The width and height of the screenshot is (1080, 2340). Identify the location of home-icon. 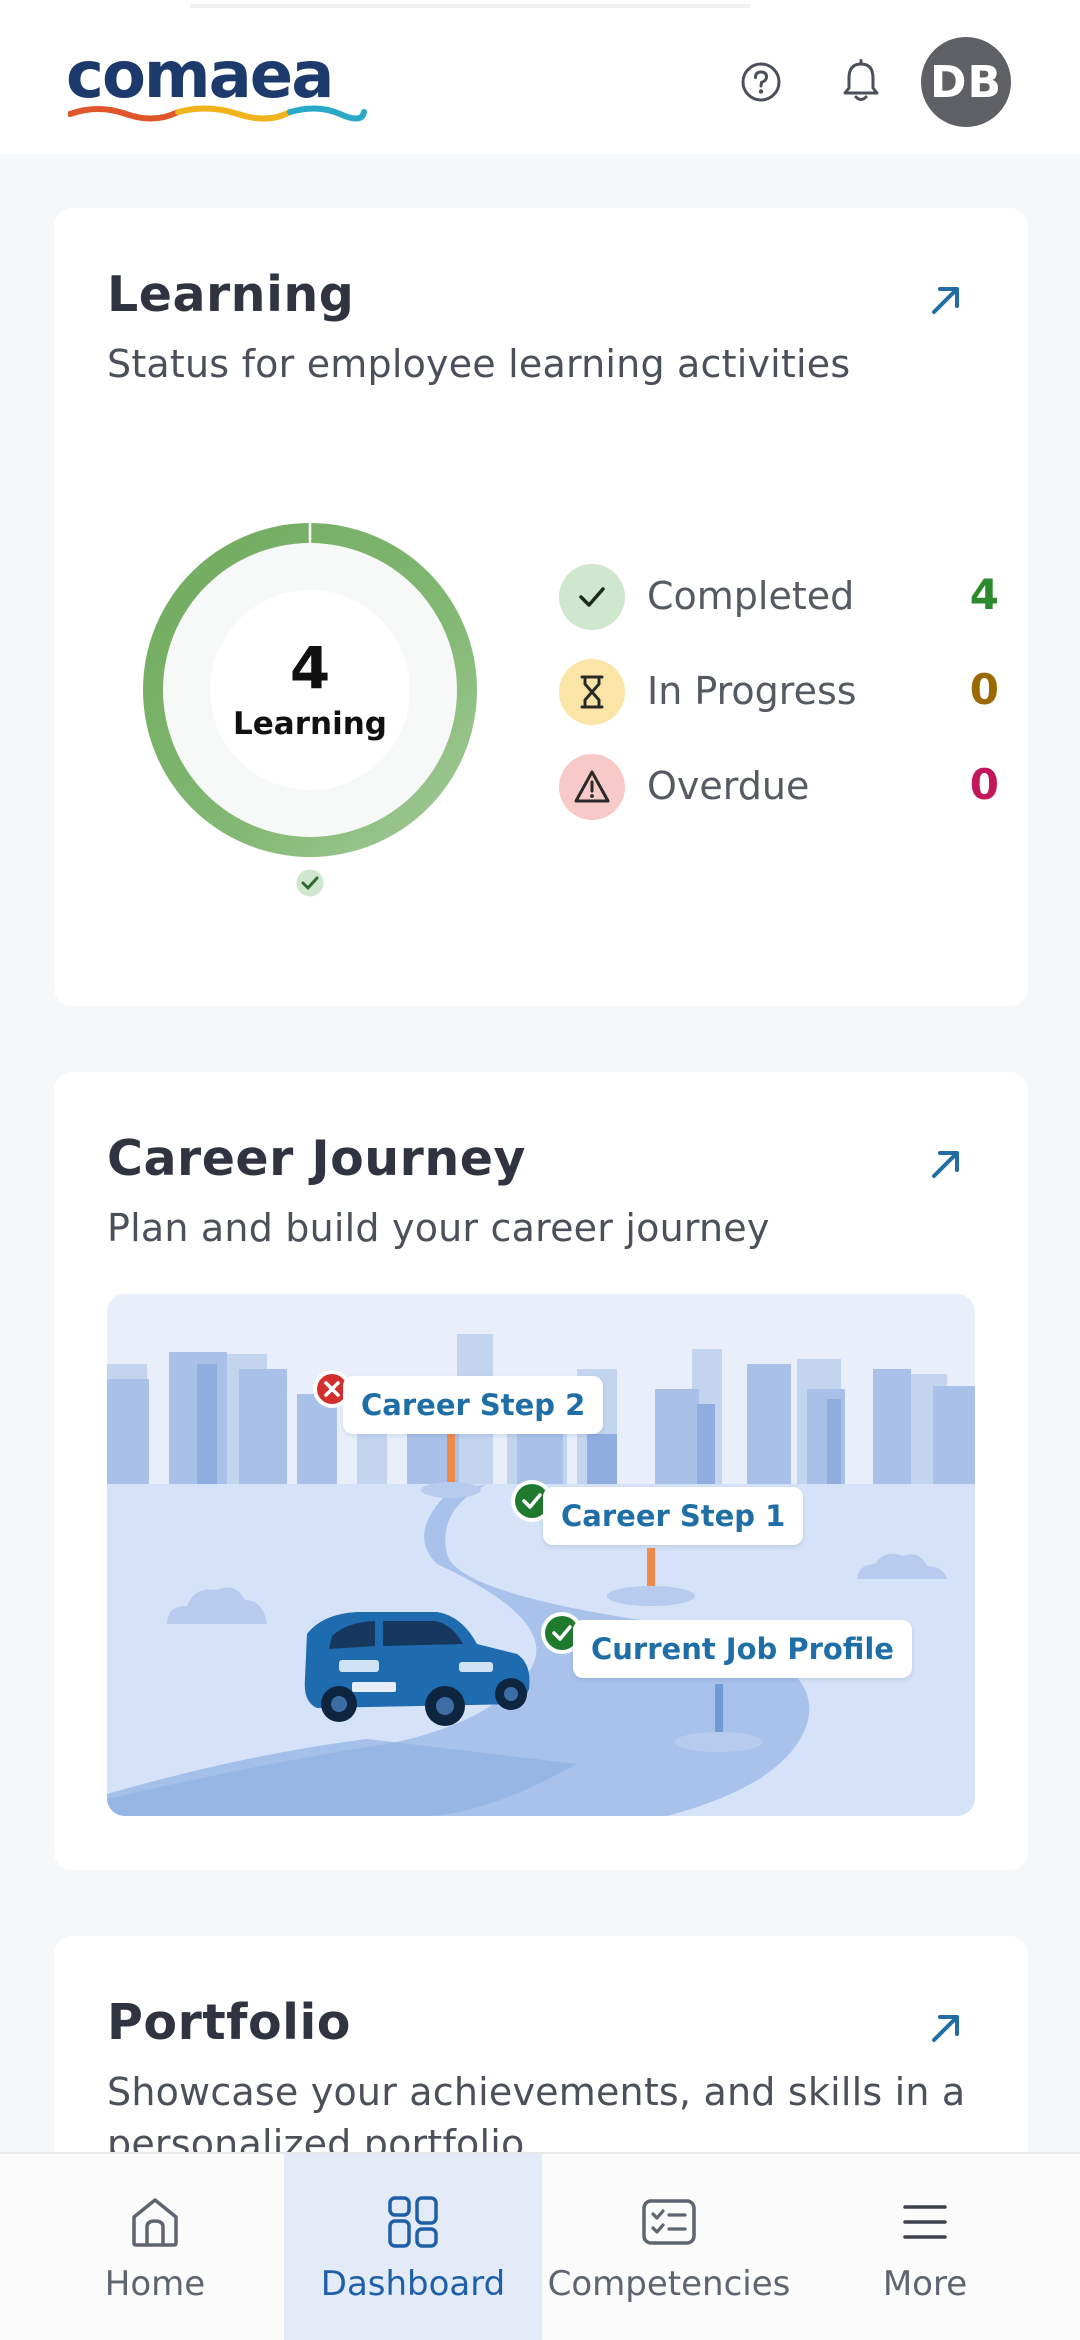
(155, 2222).